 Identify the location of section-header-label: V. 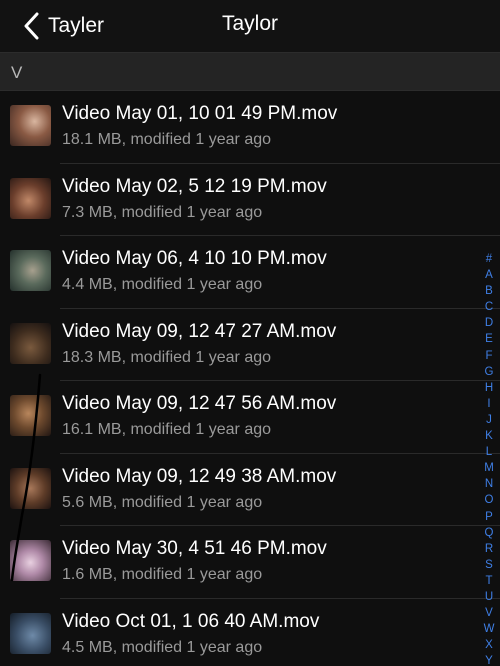
(17, 72).